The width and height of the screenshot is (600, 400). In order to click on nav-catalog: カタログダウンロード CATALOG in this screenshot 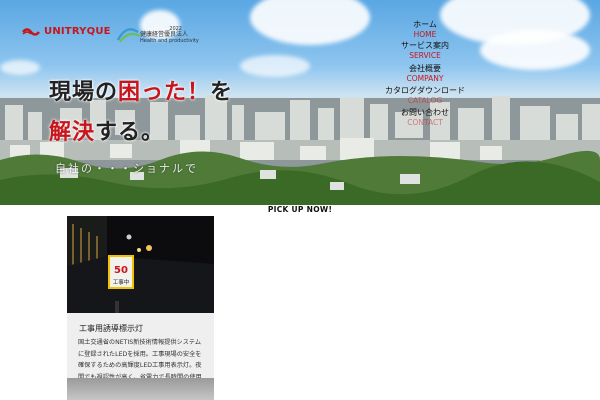, I will do `click(425, 95)`.